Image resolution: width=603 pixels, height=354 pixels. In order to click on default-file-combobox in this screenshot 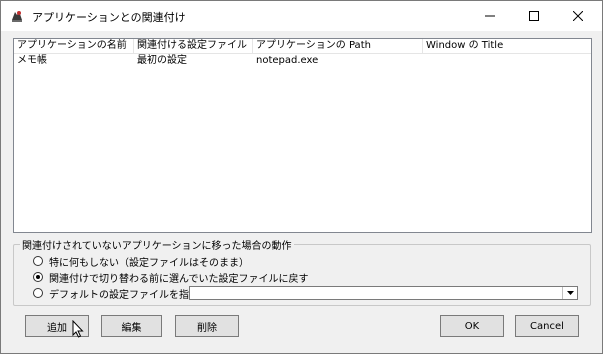, I will do `click(383, 293)`.